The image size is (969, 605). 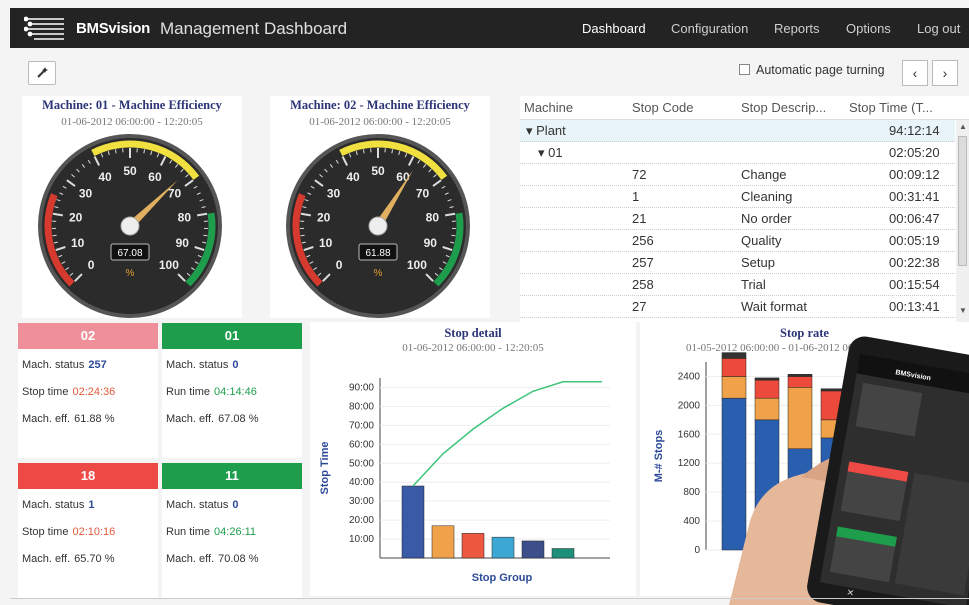 I want to click on table-row: 1 Cleaning 00:31:41, so click(x=737, y=197).